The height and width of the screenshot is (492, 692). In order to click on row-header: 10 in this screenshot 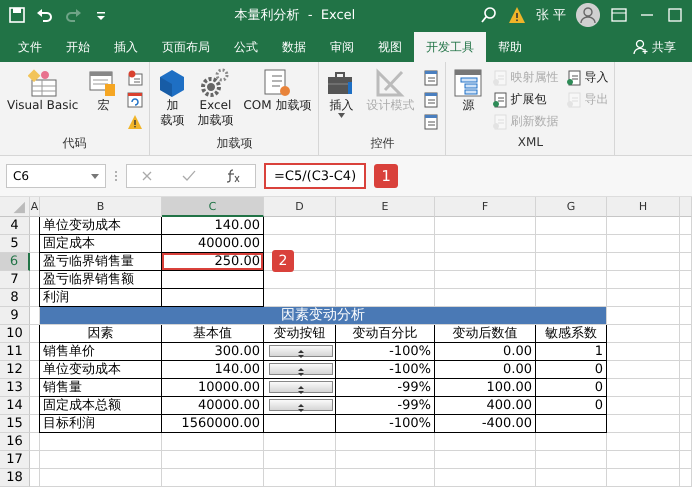, I will do `click(15, 334)`.